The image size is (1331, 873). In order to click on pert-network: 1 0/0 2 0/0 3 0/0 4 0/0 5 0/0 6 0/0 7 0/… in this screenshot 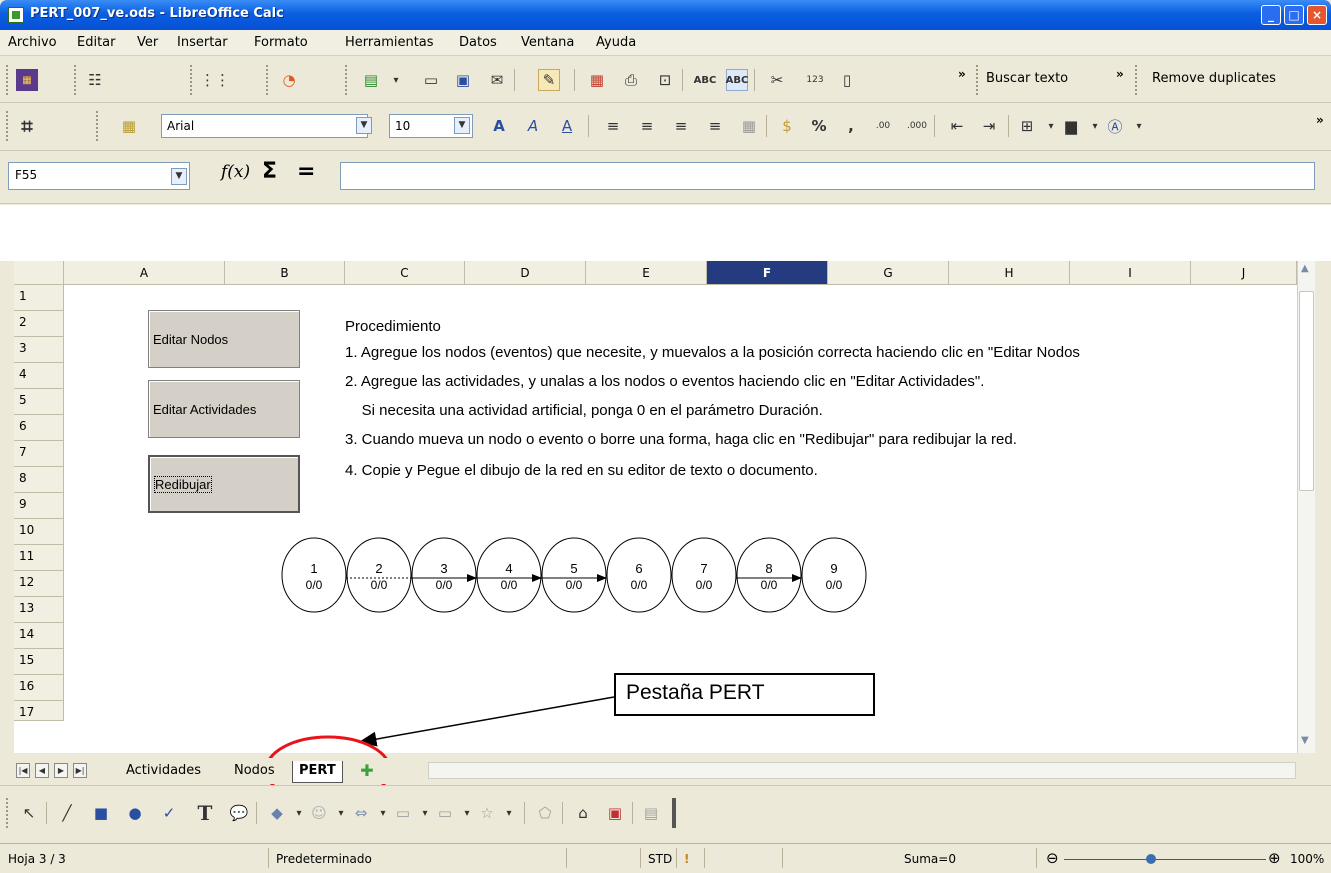, I will do `click(580, 575)`.